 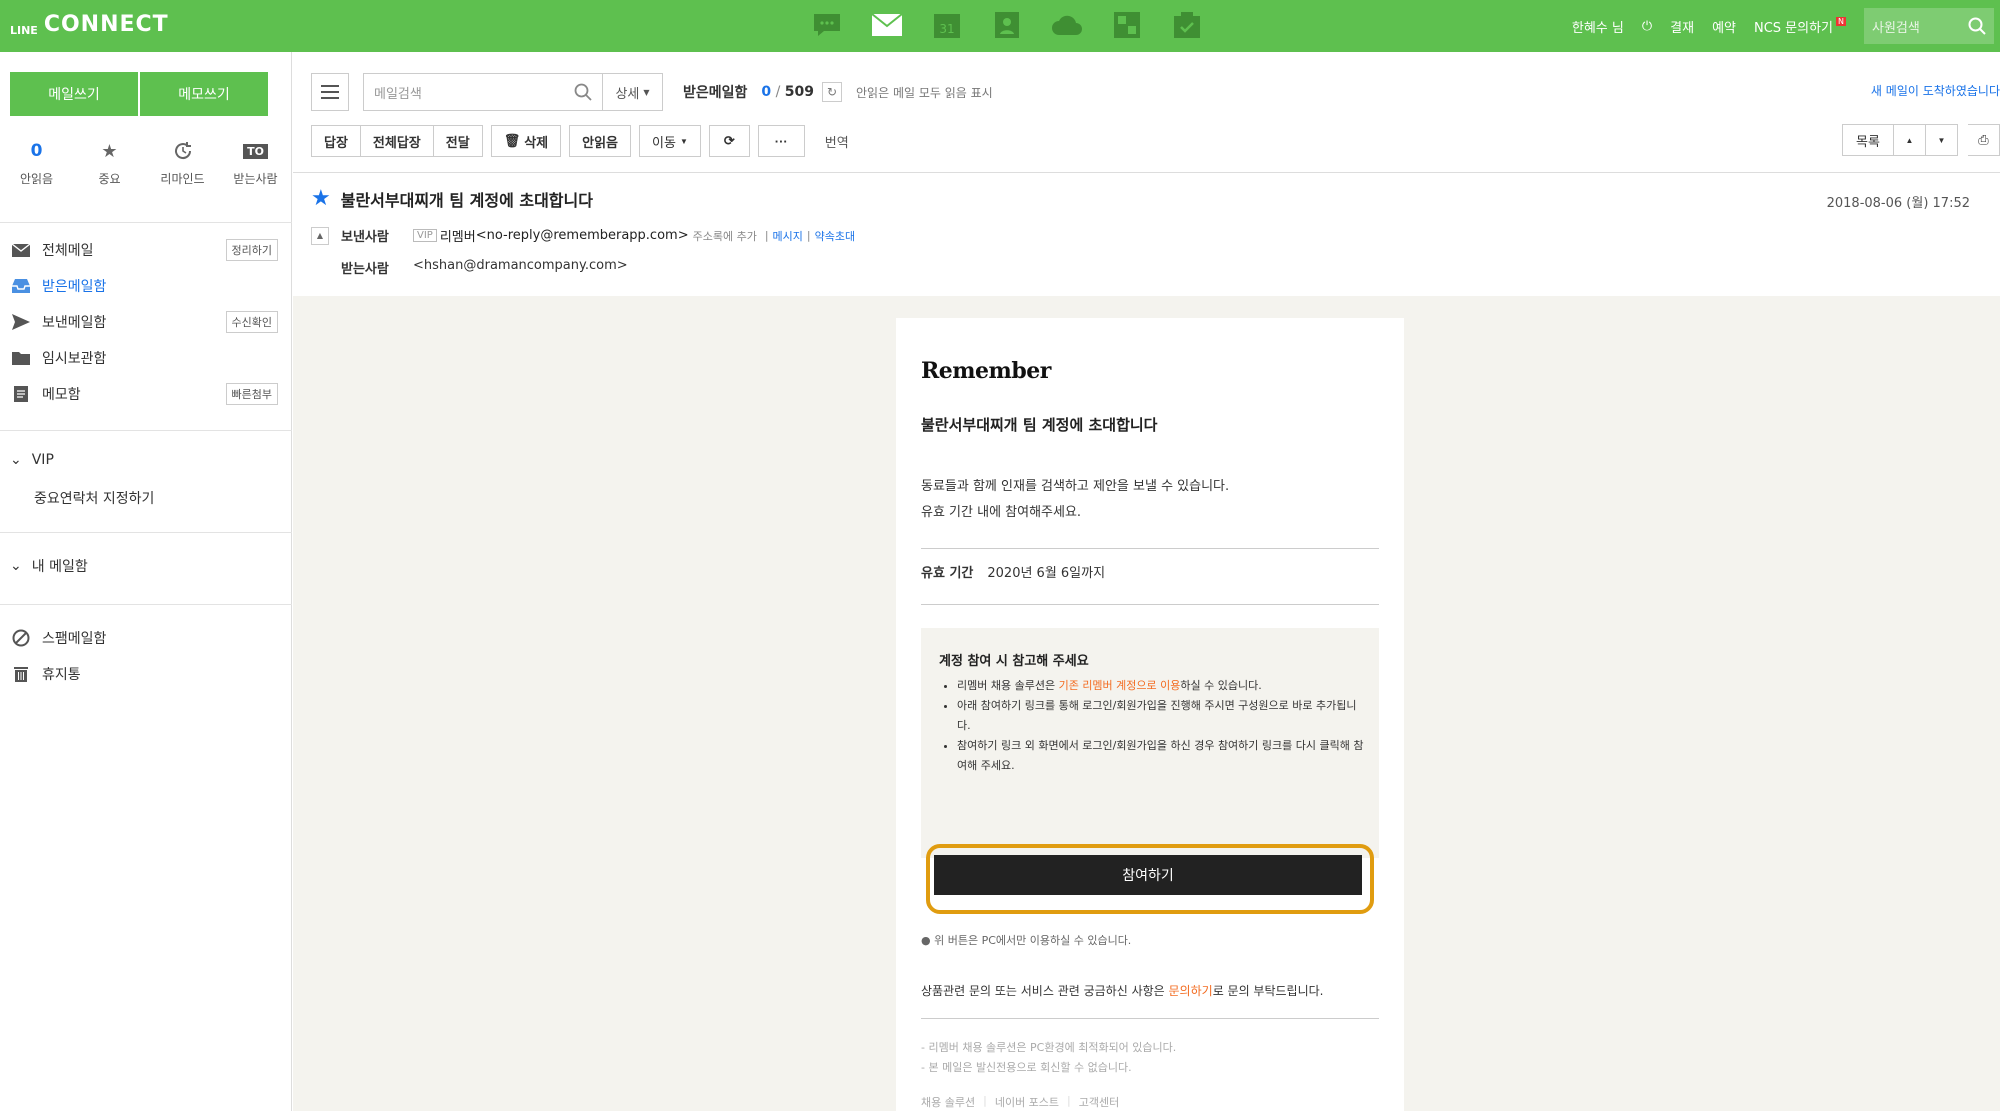 What do you see at coordinates (251, 322) in the screenshot?
I see `read-receipt-button: 수신확인` at bounding box center [251, 322].